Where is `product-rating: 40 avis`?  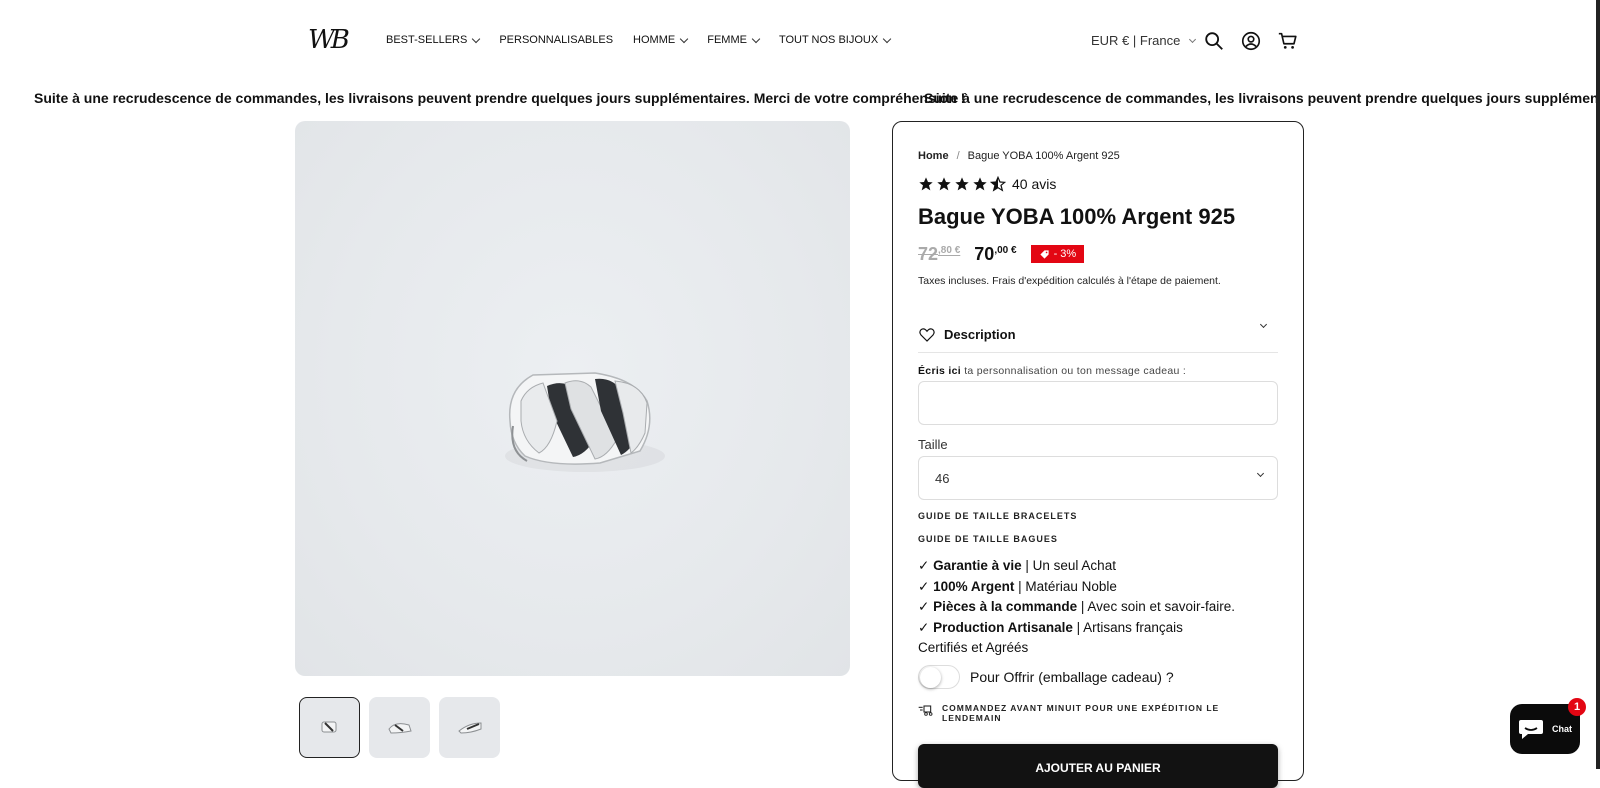
product-rating: 40 avis is located at coordinates (987, 184).